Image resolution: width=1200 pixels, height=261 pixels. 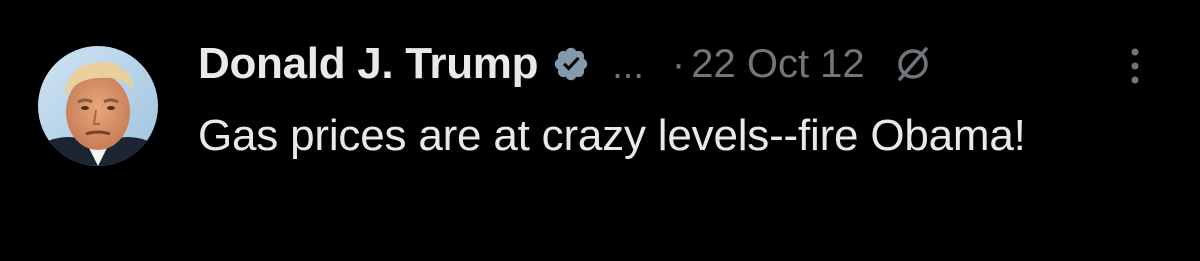 I want to click on tweet-header: Donald J. Trump ... · 22 Oct 12, so click(x=565, y=64).